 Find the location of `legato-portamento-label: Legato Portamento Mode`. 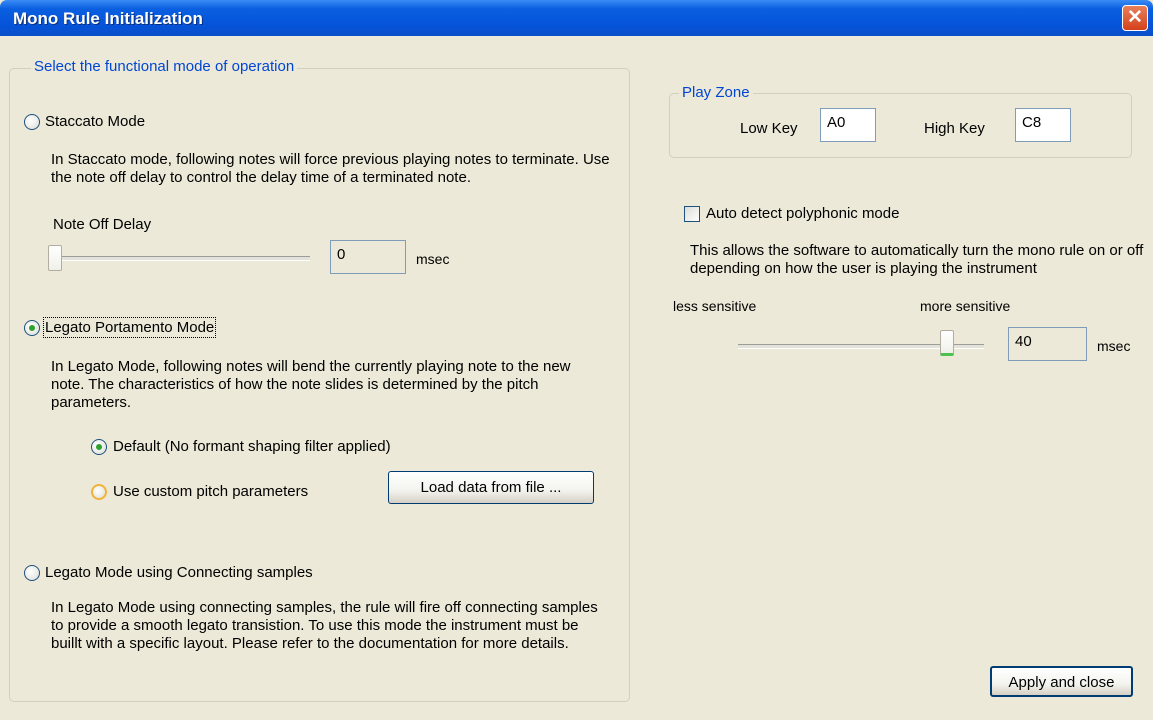

legato-portamento-label: Legato Portamento Mode is located at coordinates (129, 327).